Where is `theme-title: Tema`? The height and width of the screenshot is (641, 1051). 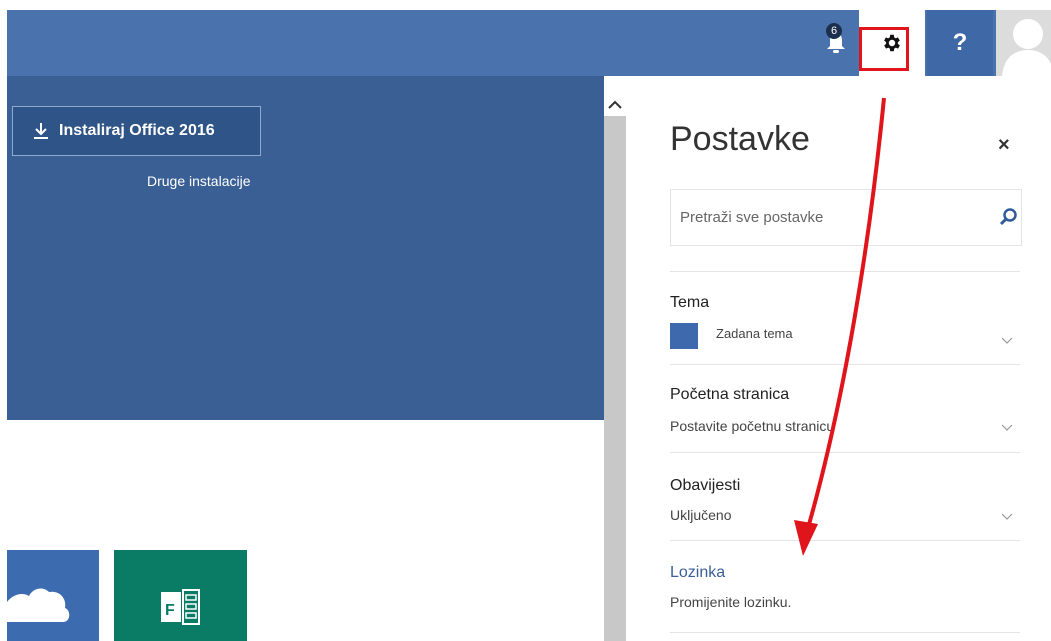
theme-title: Tema is located at coordinates (690, 302).